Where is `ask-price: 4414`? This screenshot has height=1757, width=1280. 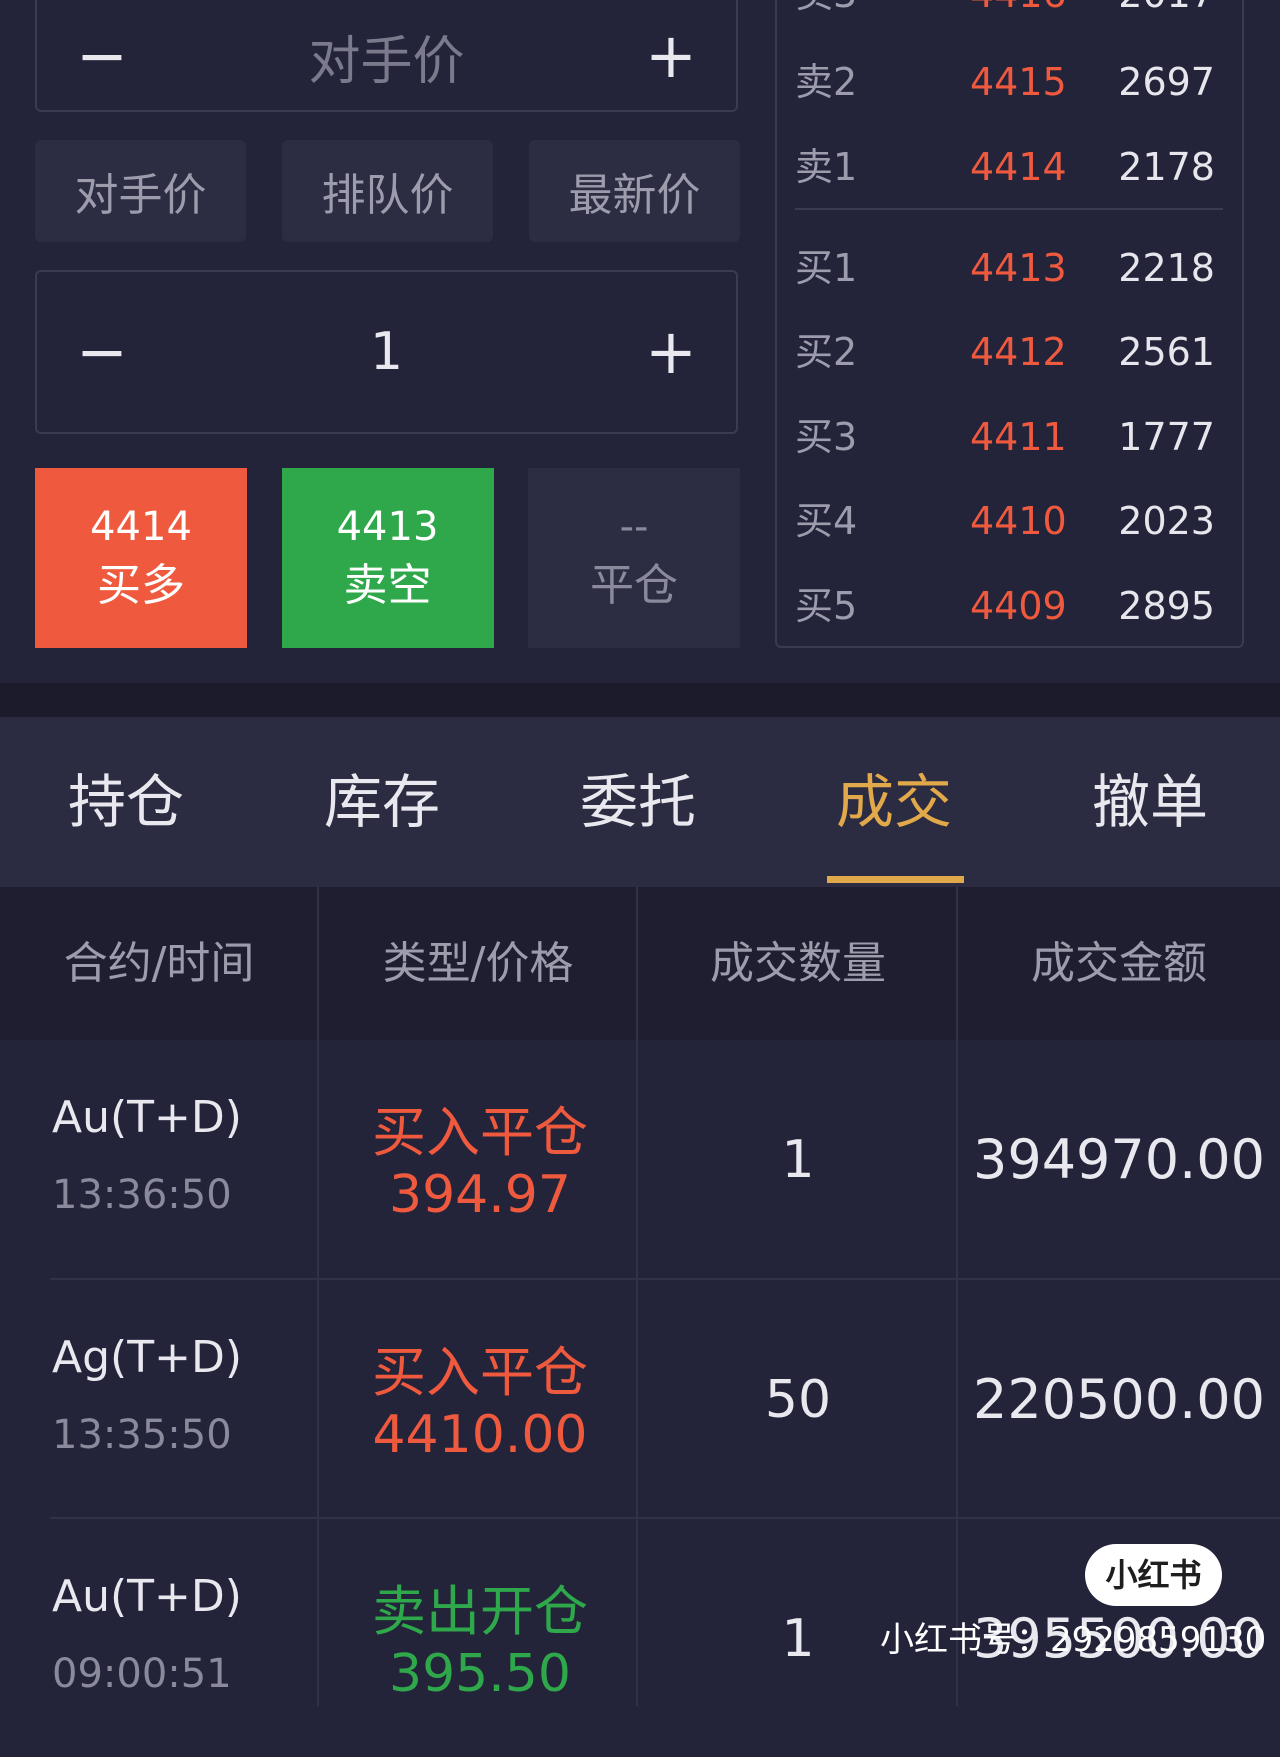
ask-price: 4414 is located at coordinates (1018, 167).